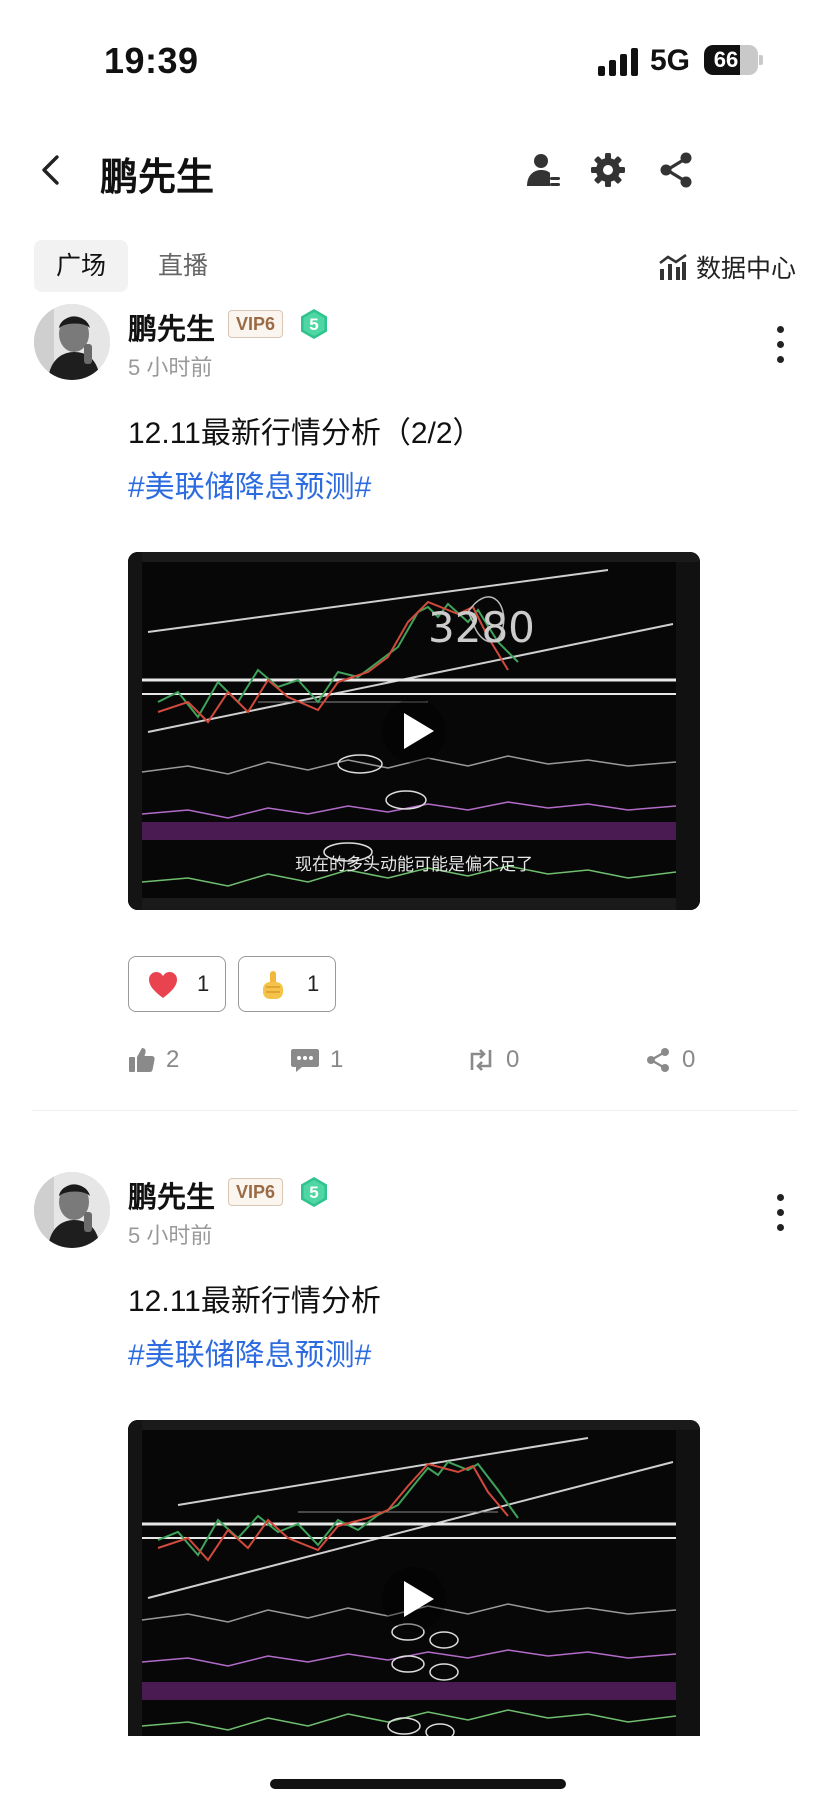 This screenshot has width=828, height=1796. I want to click on reaction-heart: 1, so click(177, 984).